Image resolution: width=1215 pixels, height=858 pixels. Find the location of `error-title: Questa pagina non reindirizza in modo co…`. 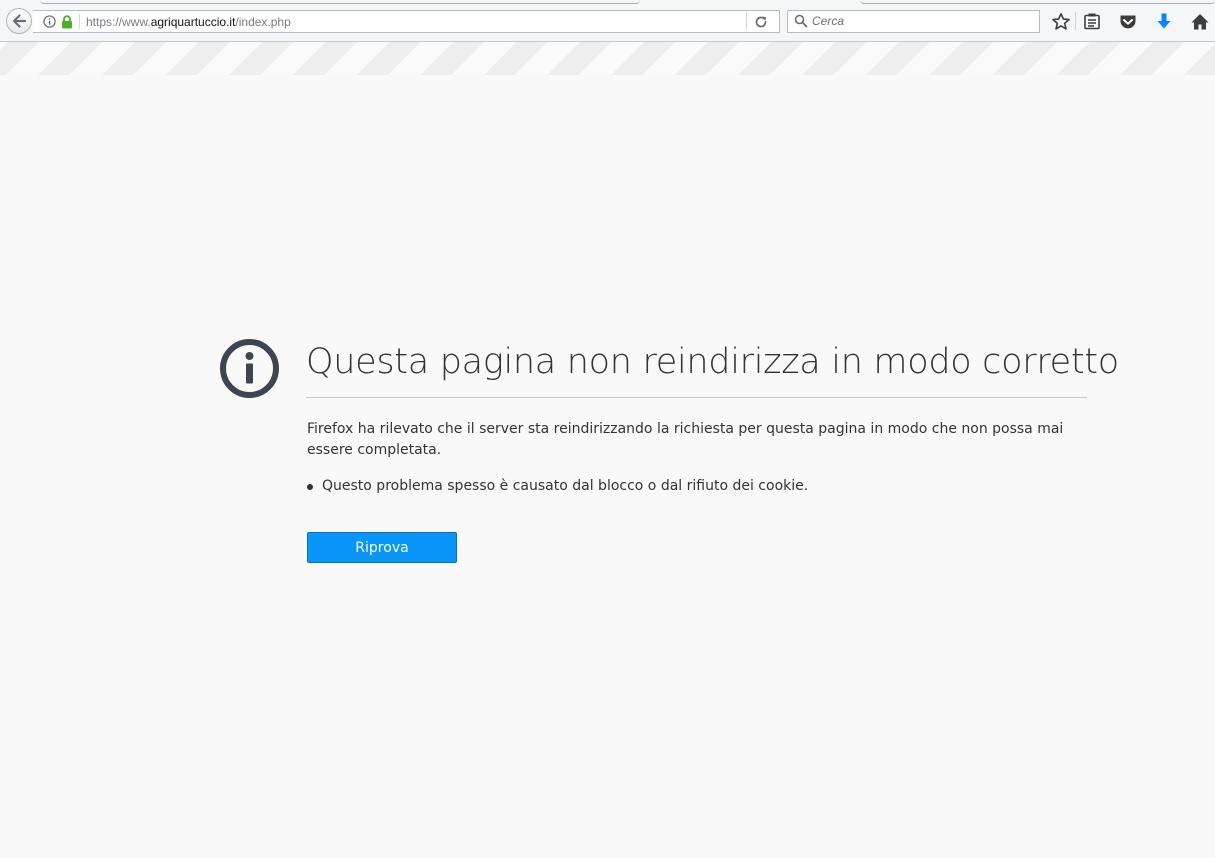

error-title: Questa pagina non reindirizza in modo co… is located at coordinates (712, 362).